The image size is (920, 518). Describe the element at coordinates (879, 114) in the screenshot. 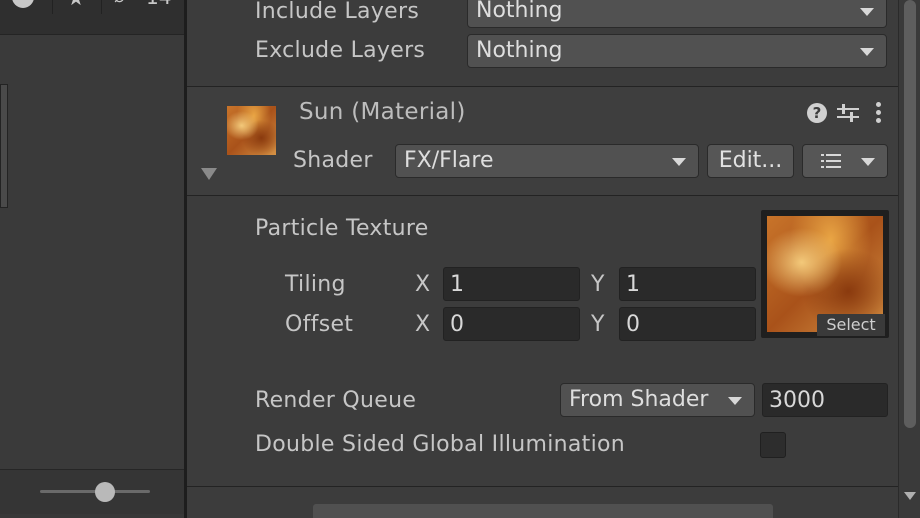

I see `kebab-menu-icon` at that location.